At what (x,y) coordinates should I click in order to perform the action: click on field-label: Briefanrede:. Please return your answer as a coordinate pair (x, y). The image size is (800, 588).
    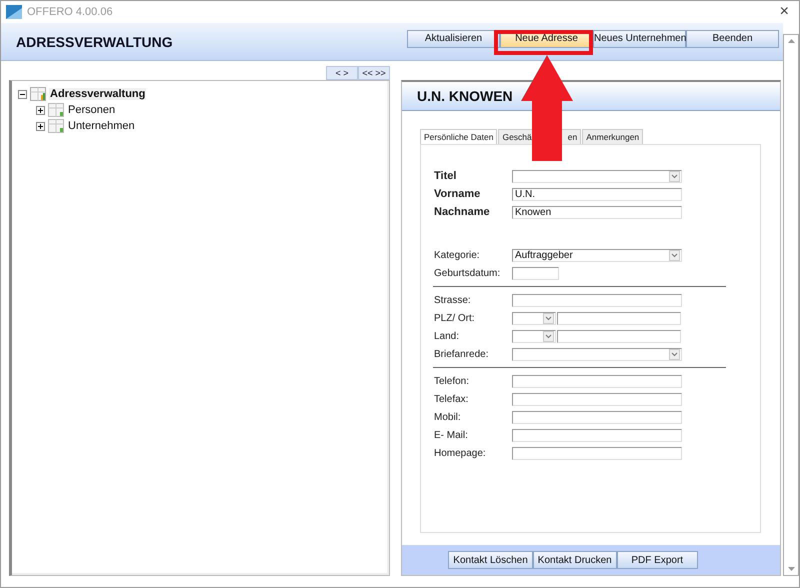
    Looking at the image, I should click on (462, 354).